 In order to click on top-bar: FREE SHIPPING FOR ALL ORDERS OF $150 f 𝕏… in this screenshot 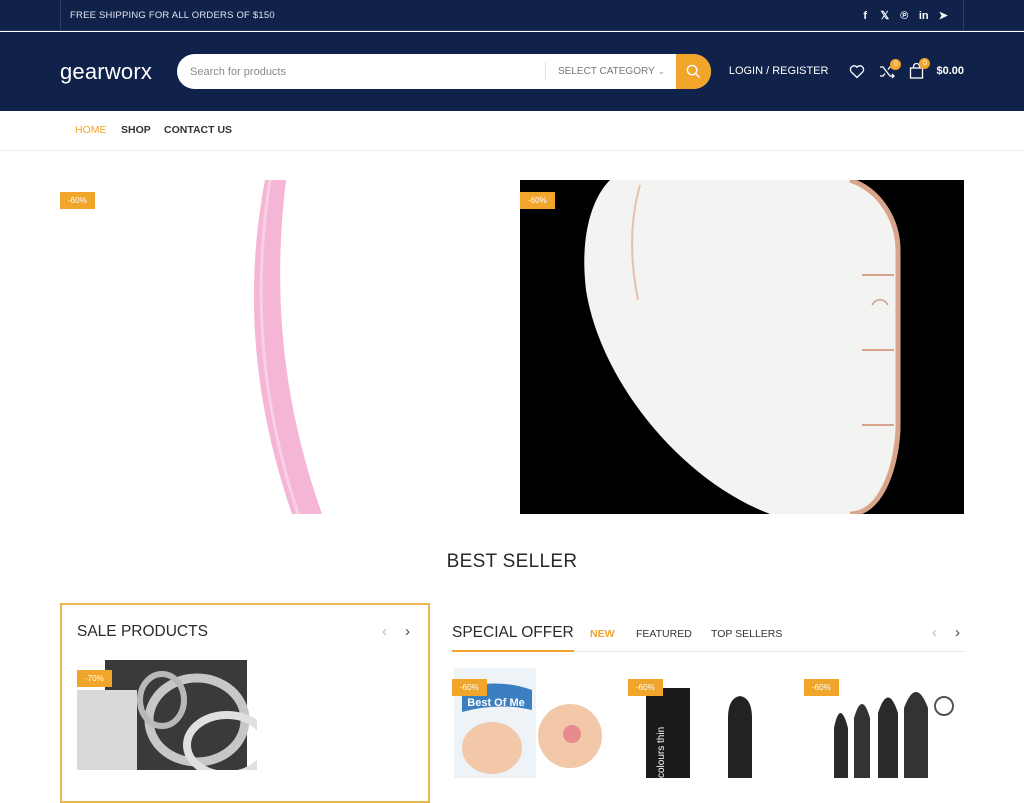, I will do `click(512, 15)`.